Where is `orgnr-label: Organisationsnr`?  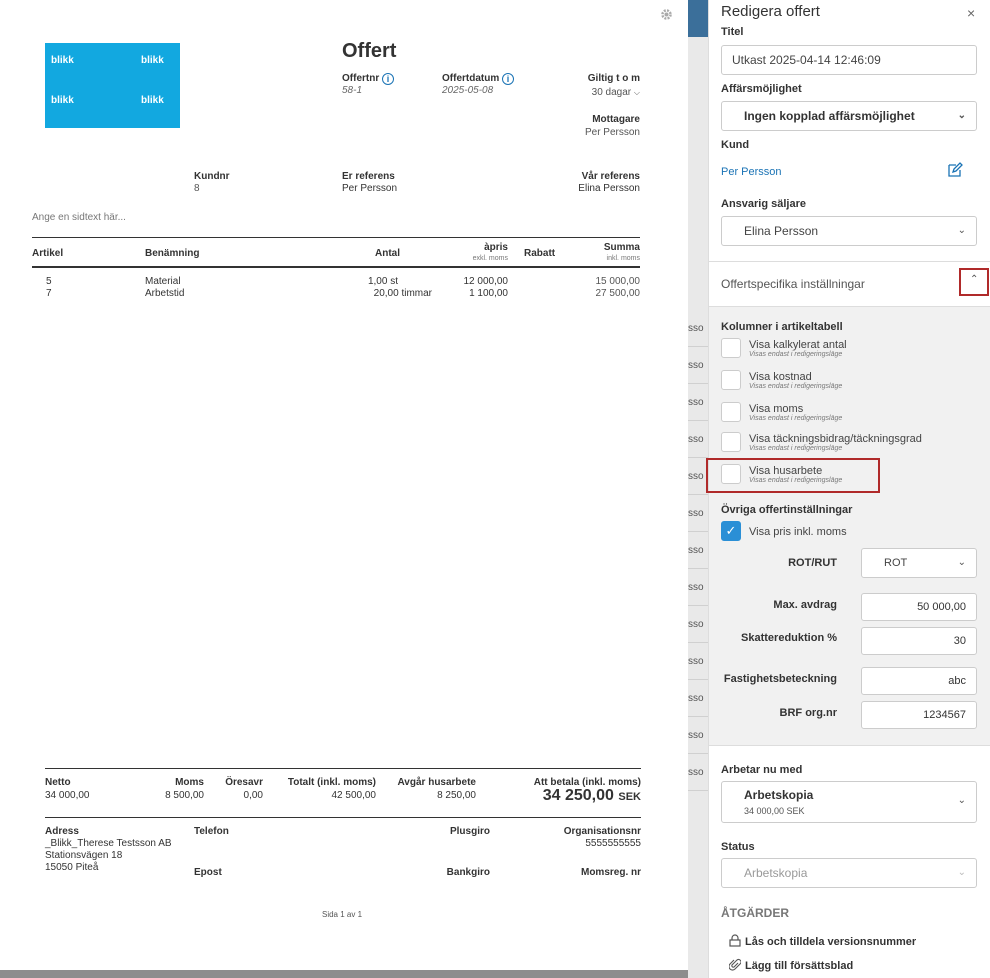
orgnr-label: Organisationsnr is located at coordinates (602, 831).